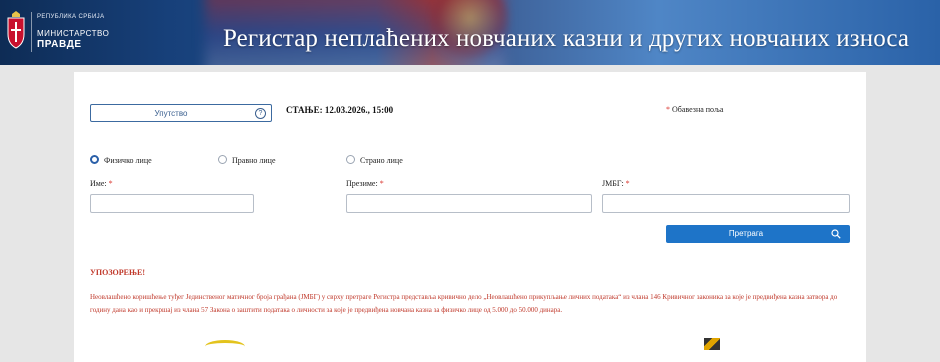 Image resolution: width=940 pixels, height=362 pixels. I want to click on required-fields-note: * Обавезна поља, so click(694, 109).